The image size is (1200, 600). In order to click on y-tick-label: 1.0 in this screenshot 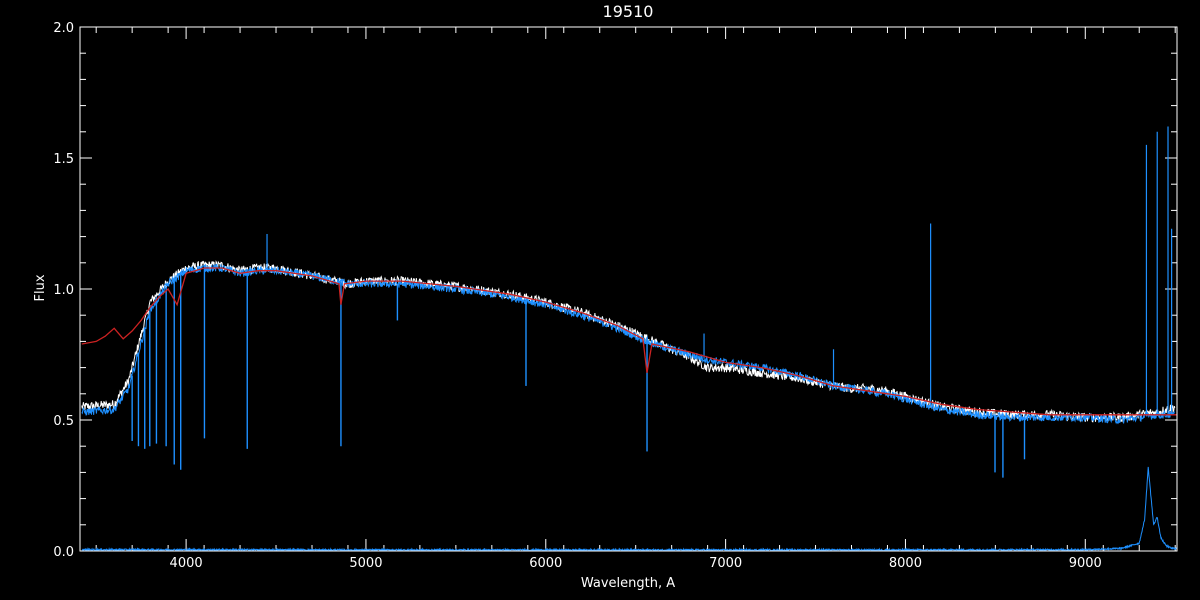, I will do `click(63, 290)`.